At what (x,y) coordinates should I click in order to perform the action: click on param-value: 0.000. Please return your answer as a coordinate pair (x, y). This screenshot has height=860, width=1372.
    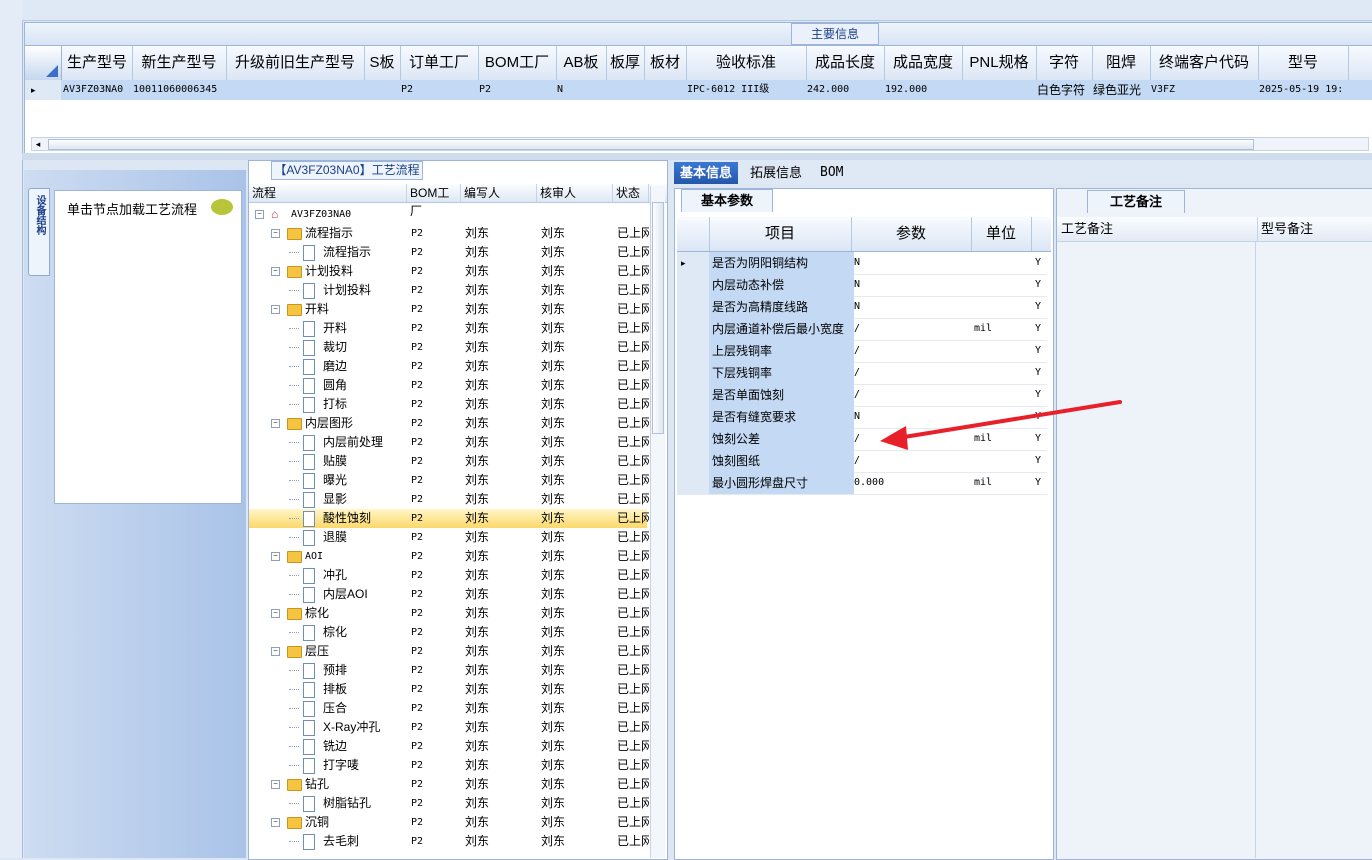
    Looking at the image, I should click on (912, 483).